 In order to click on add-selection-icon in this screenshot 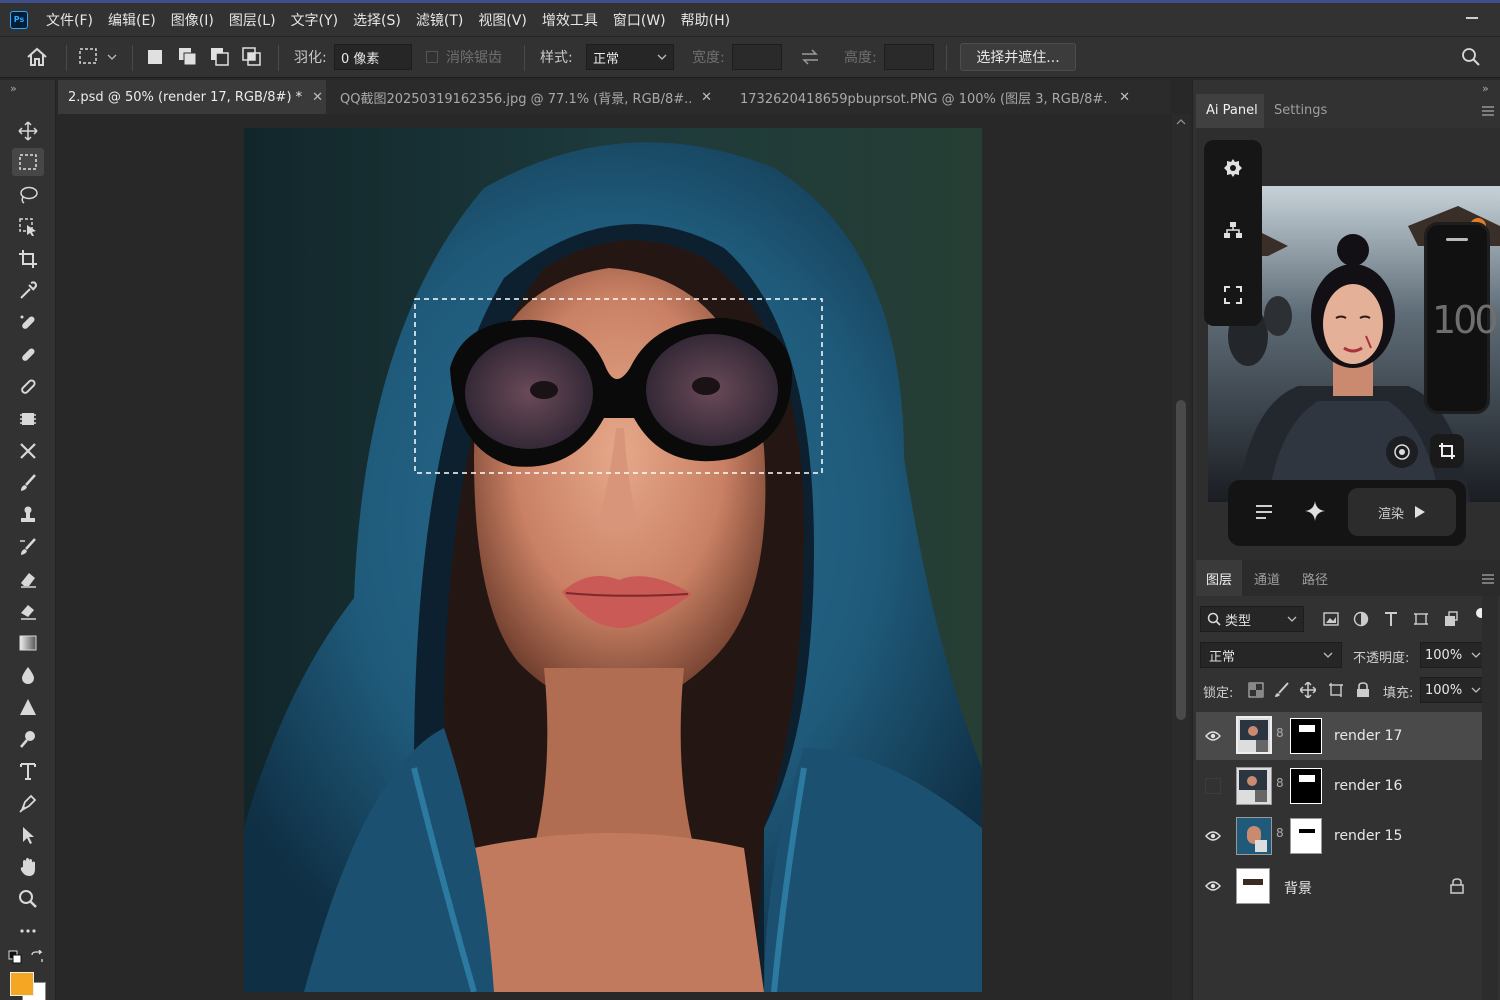, I will do `click(188, 57)`.